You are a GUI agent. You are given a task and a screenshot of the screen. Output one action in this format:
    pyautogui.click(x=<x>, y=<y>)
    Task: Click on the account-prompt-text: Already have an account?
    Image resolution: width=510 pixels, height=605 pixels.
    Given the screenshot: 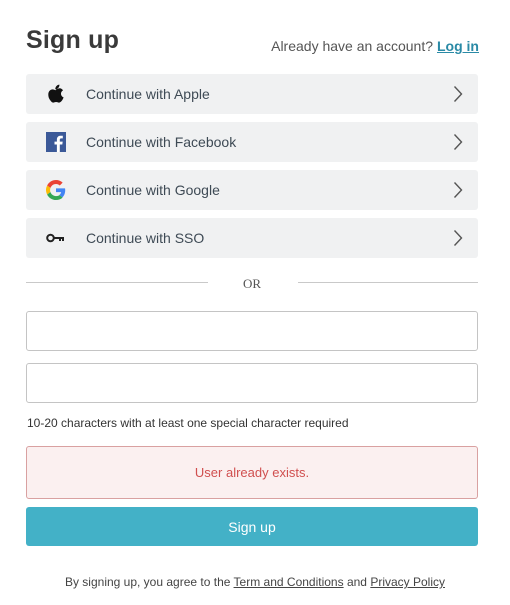 What is the action you would take?
    pyautogui.click(x=352, y=46)
    